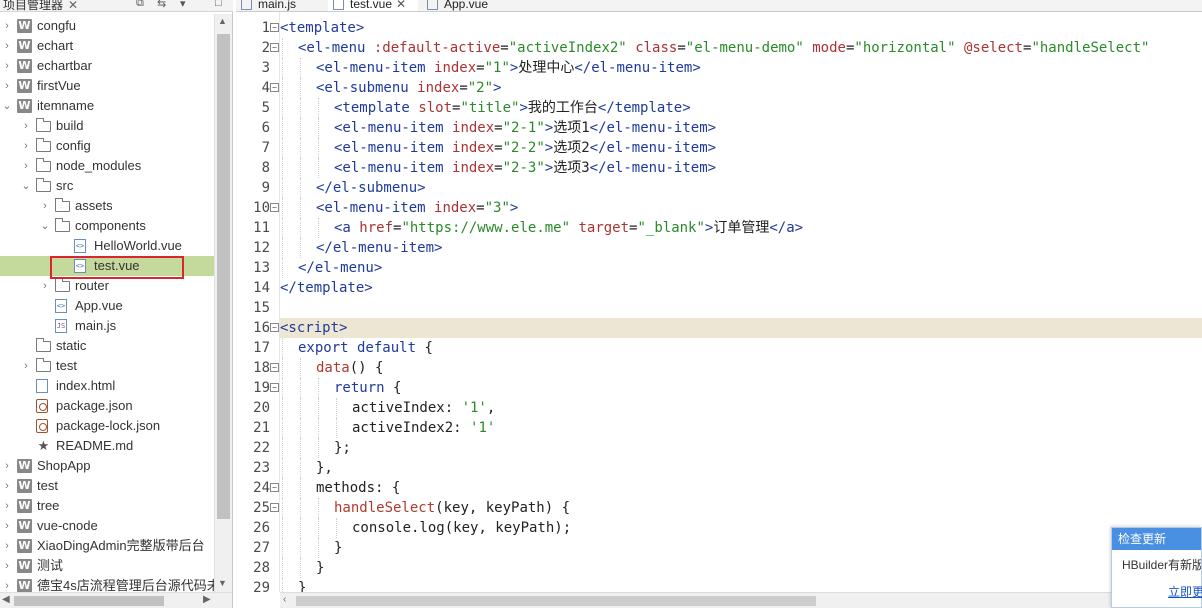 The height and width of the screenshot is (608, 1202). What do you see at coordinates (741, 508) in the screenshot?
I see `code-line: handleSelect(key, keyPath) {` at bounding box center [741, 508].